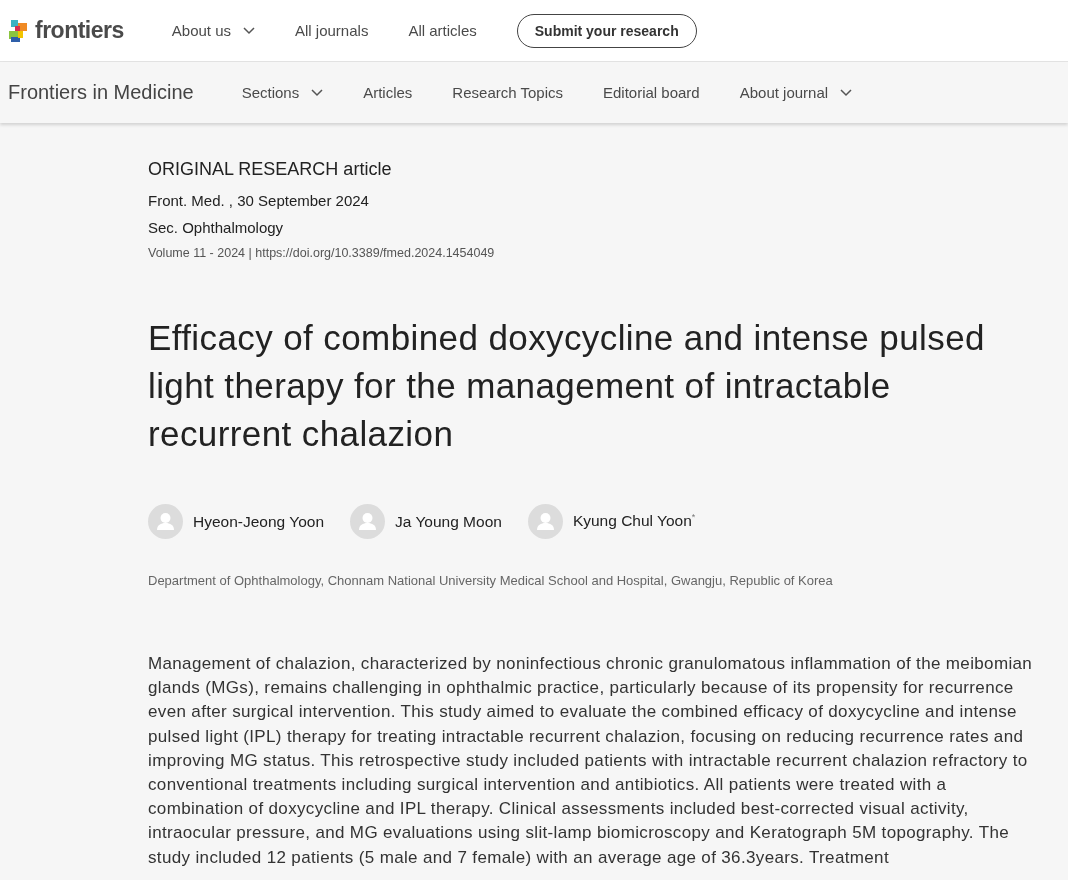  I want to click on nav-link: All articles, so click(442, 30).